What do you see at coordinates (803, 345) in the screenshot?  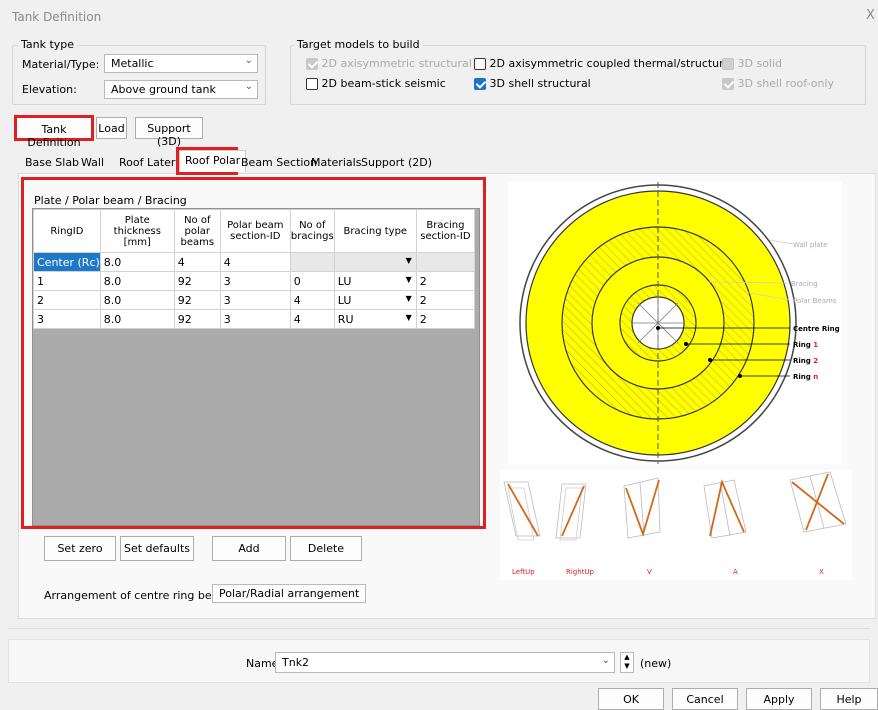 I see `ring-1-prefix: Ring` at bounding box center [803, 345].